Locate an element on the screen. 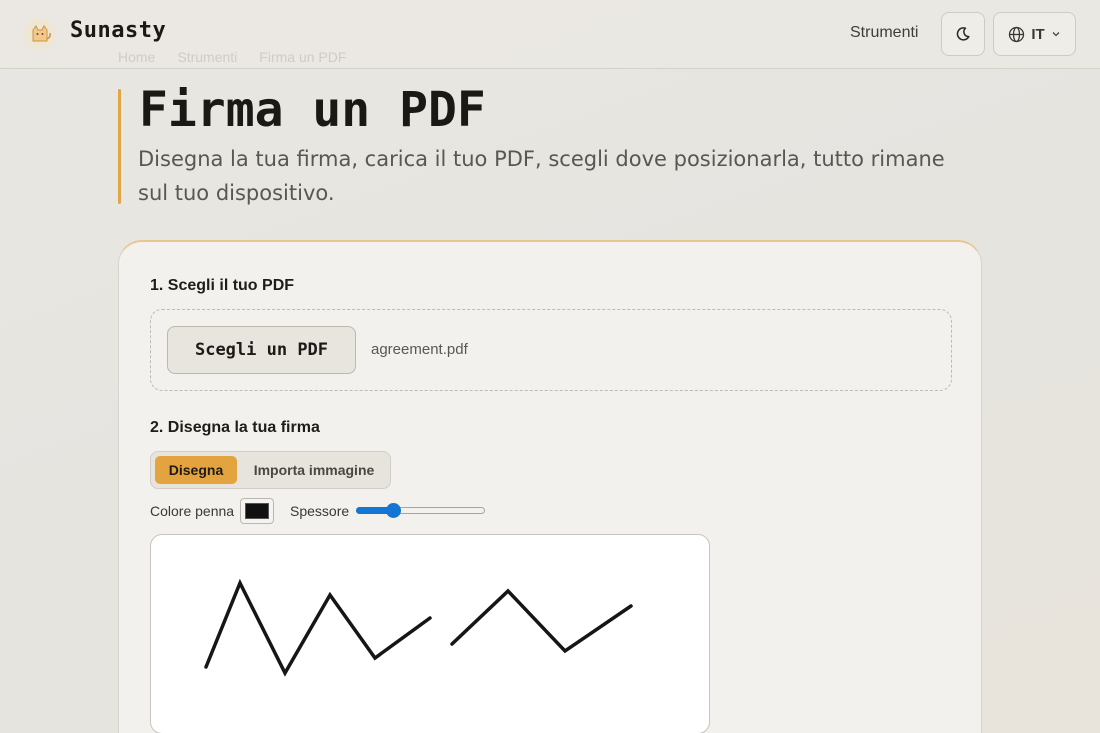 This screenshot has height=733, width=1100. language-selector: IT is located at coordinates (1034, 34).